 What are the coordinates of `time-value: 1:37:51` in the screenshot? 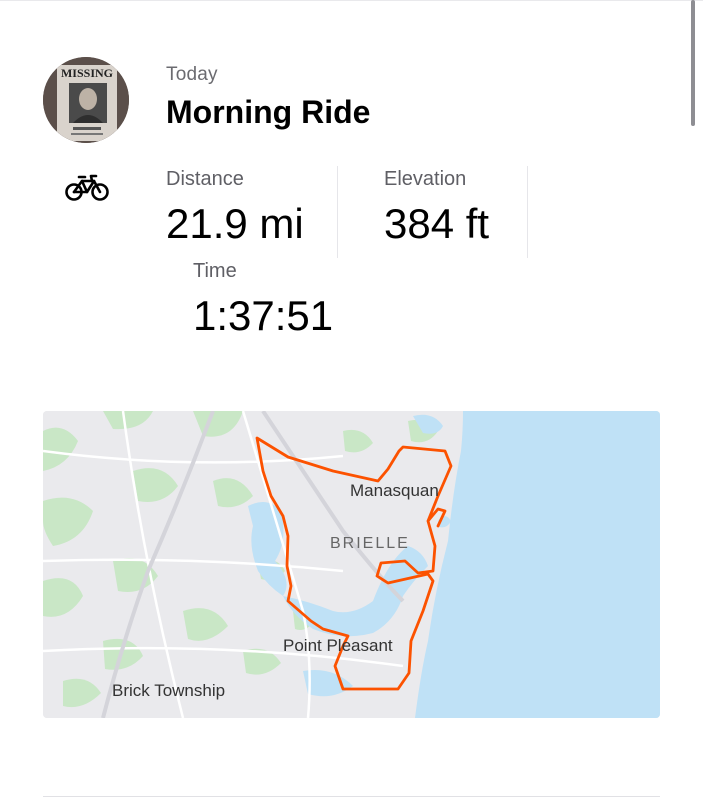 It's located at (263, 315).